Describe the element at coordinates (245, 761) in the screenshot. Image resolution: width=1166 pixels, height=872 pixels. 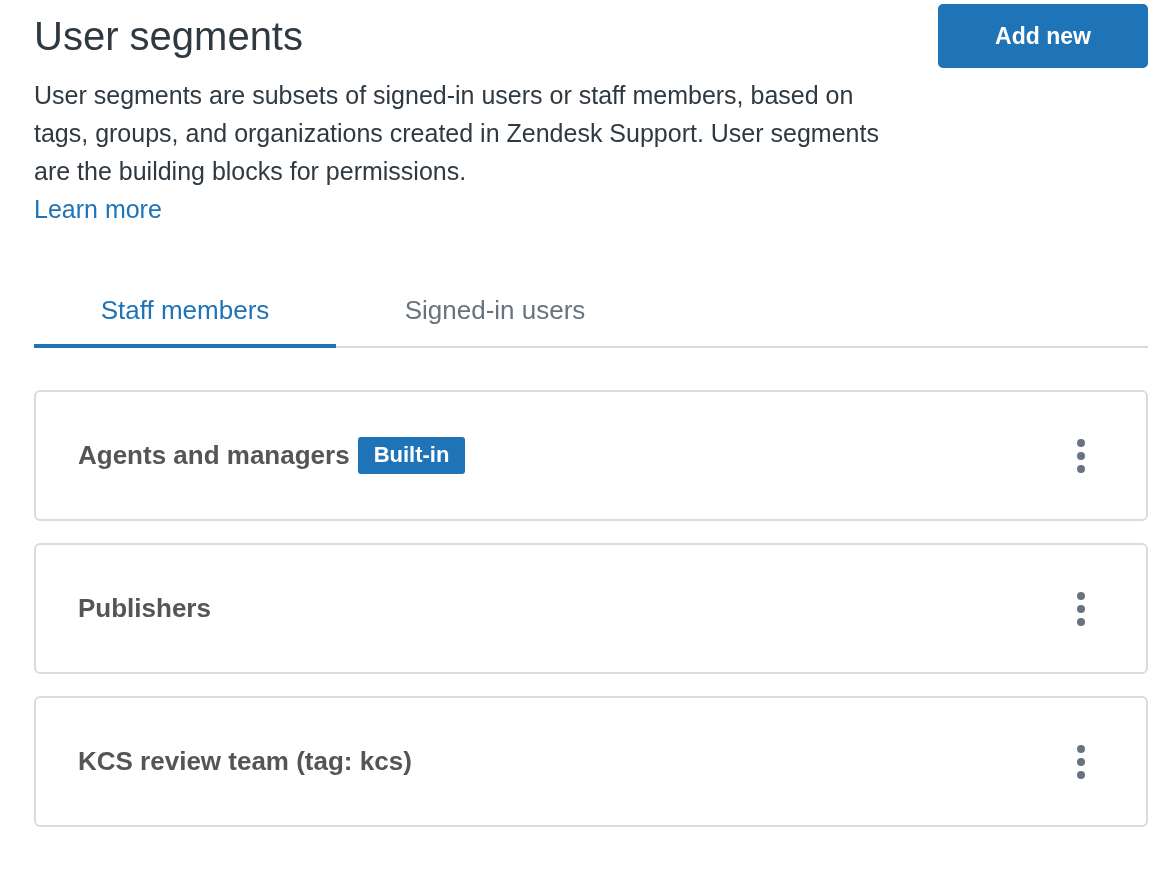
I see `segment-name: KCS review team (tag: kcs)` at that location.